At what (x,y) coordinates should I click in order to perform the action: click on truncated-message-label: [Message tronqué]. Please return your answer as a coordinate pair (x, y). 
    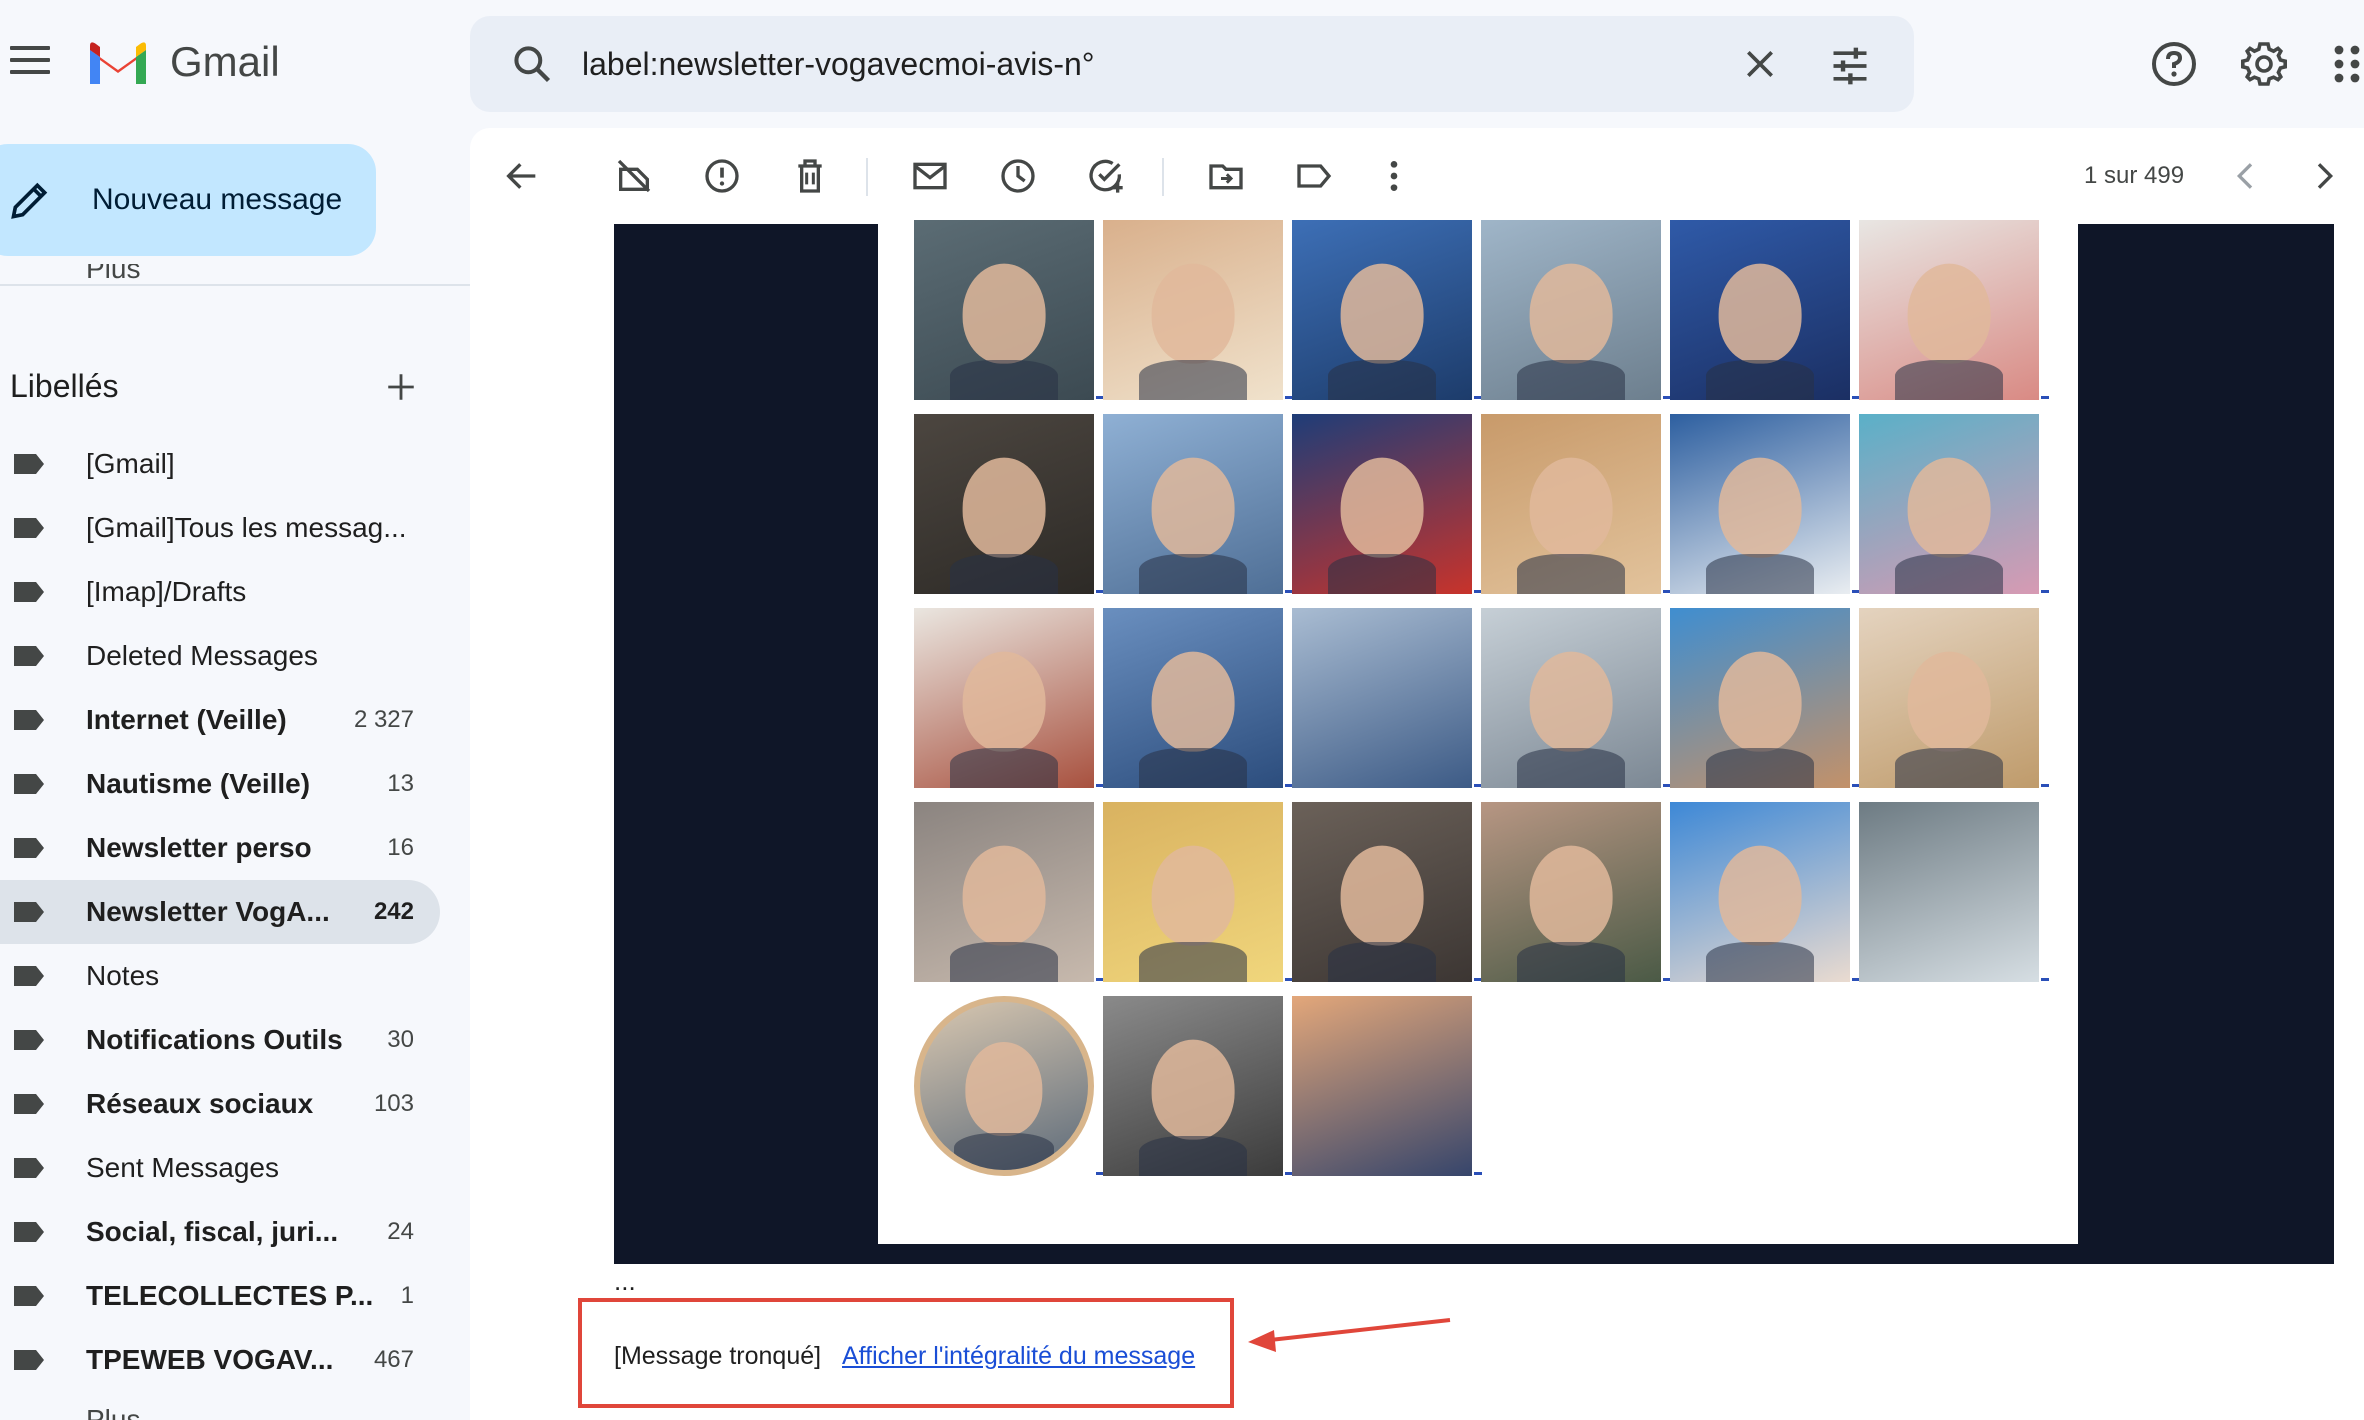
    Looking at the image, I should click on (718, 1356).